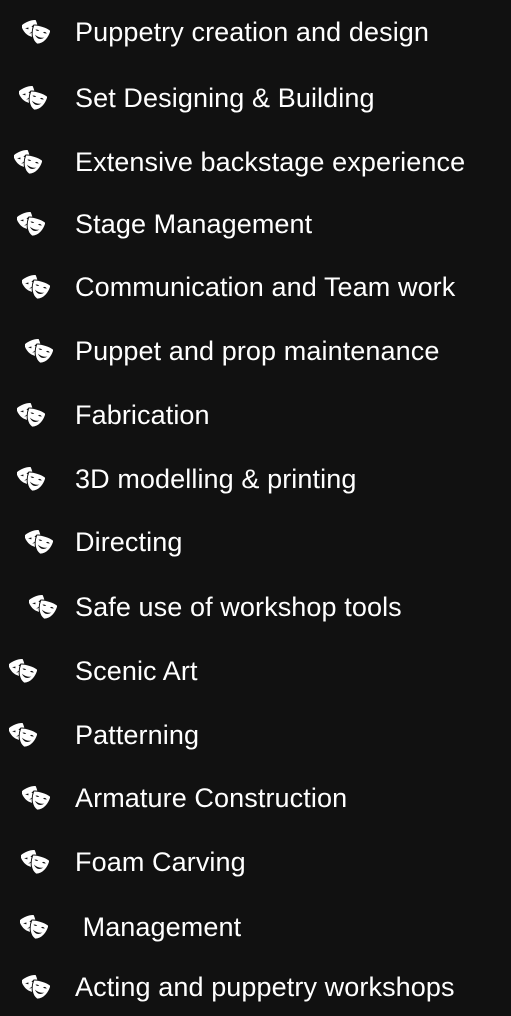 The width and height of the screenshot is (511, 1016). I want to click on skill-label: Stage Management, so click(194, 224).